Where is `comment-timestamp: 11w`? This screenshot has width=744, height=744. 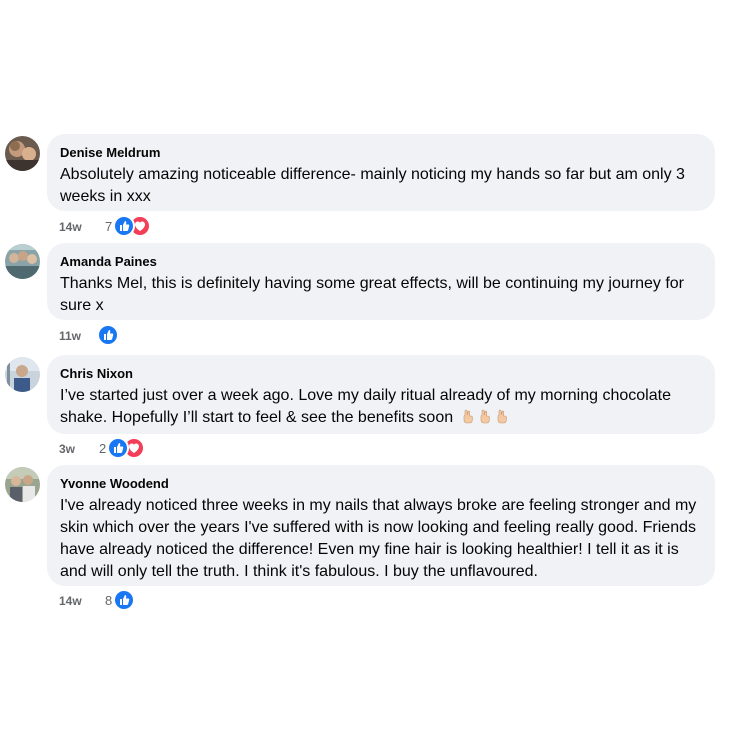 comment-timestamp: 11w is located at coordinates (70, 336).